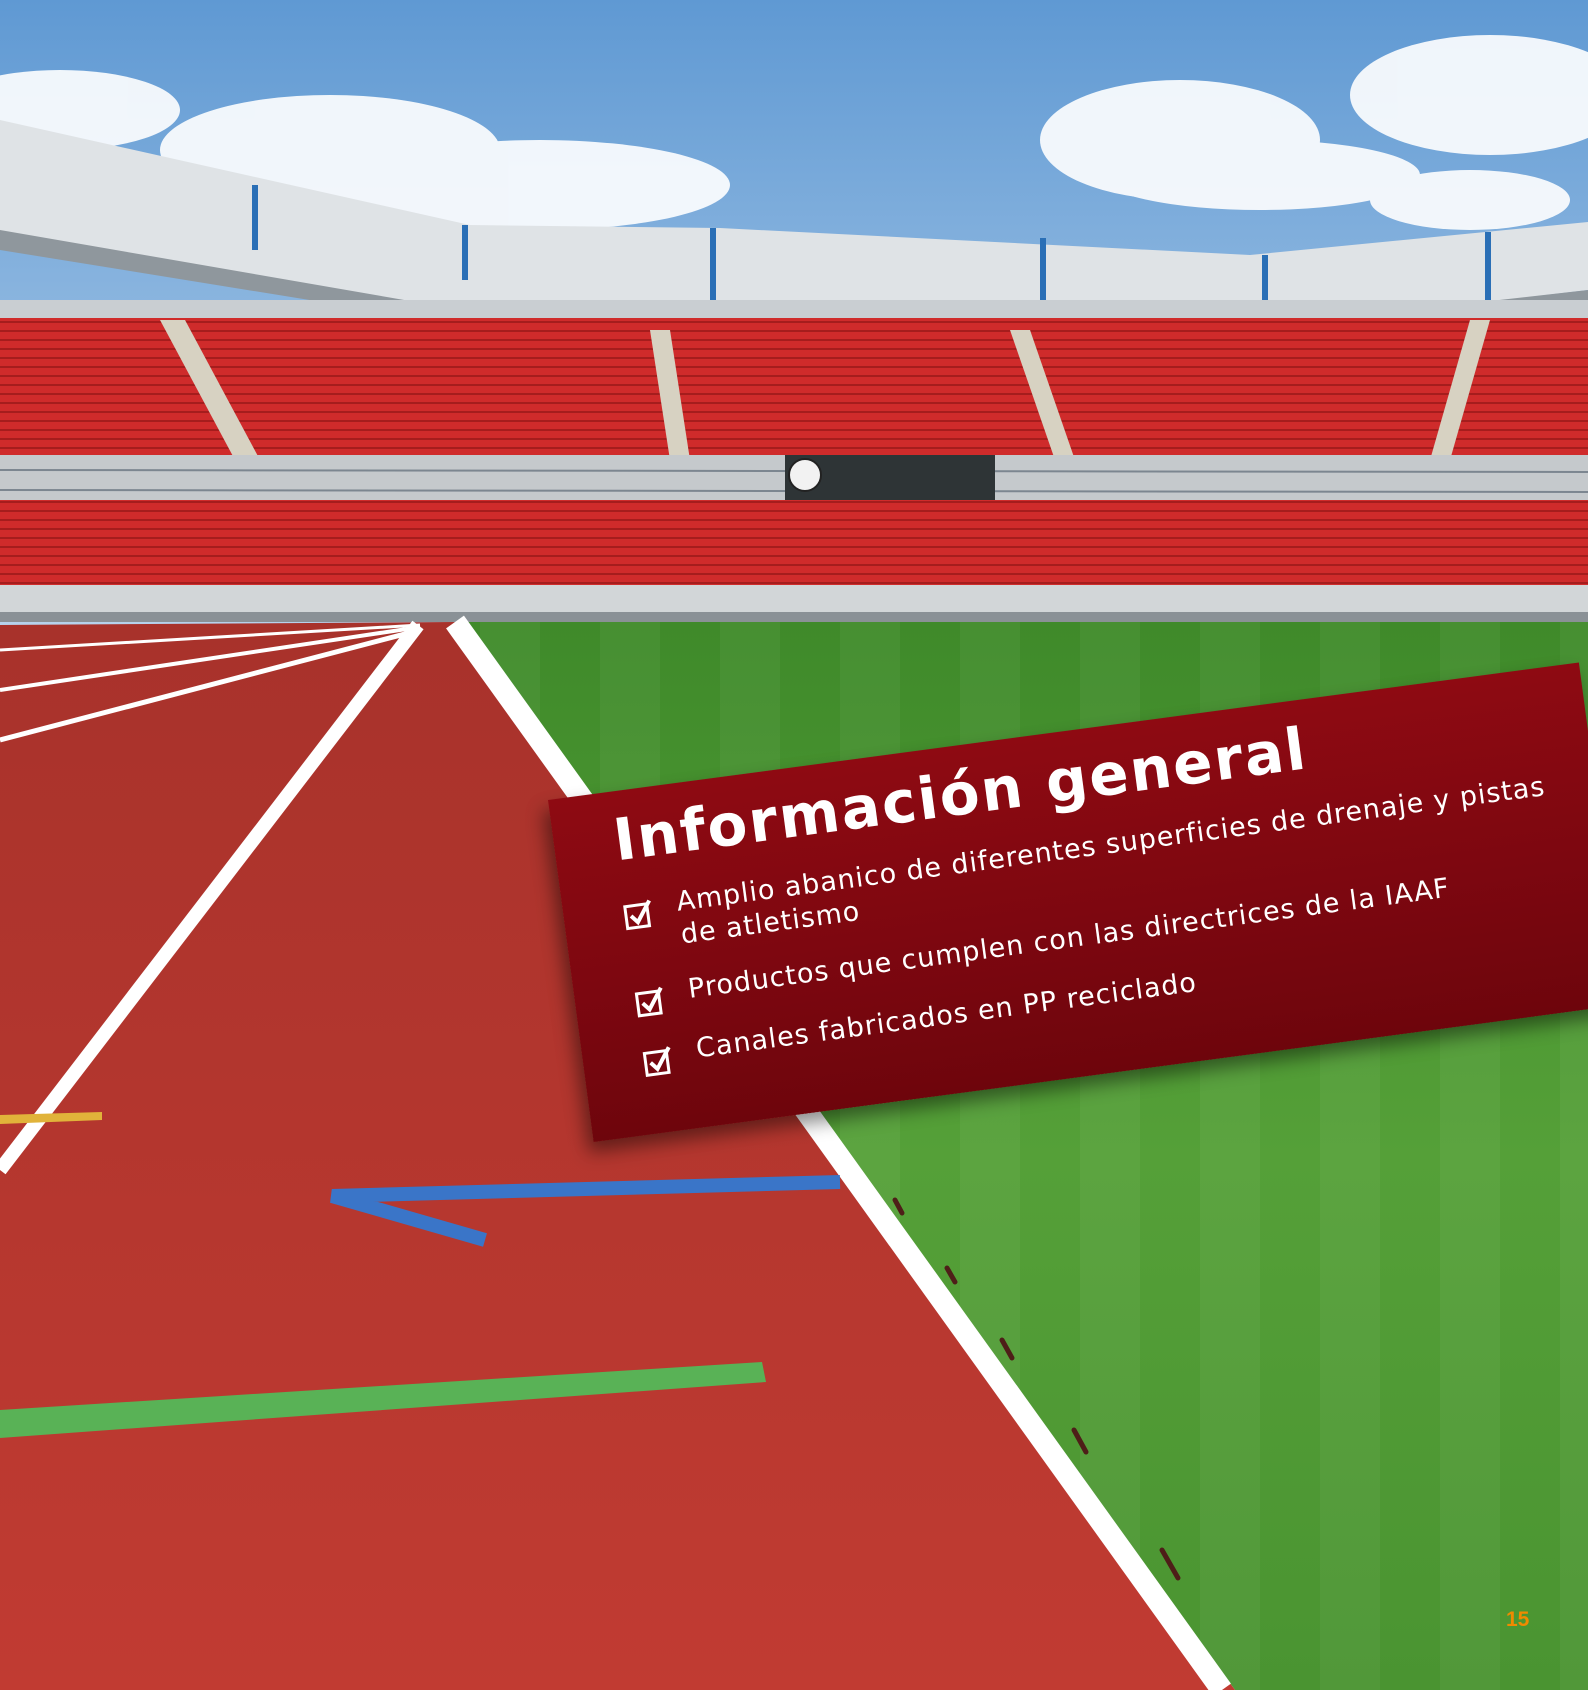  Describe the element at coordinates (805, 475) in the screenshot. I see `stadium-clock` at that location.